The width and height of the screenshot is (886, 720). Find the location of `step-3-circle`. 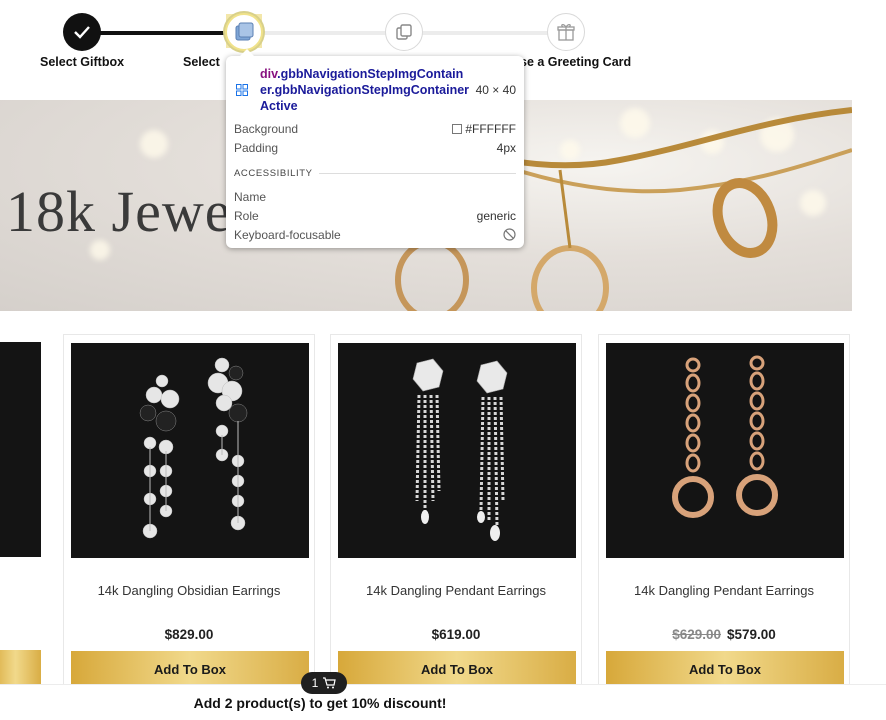

step-3-circle is located at coordinates (404, 32).